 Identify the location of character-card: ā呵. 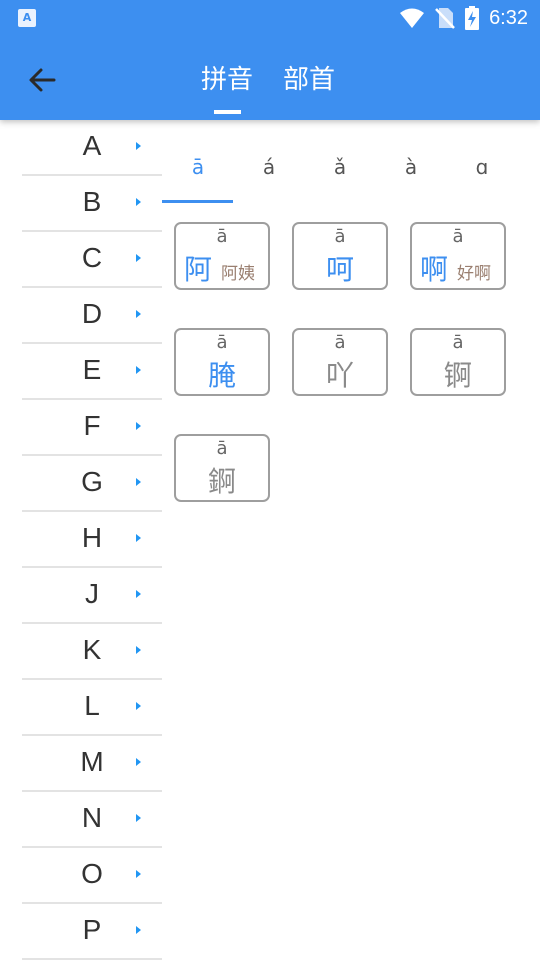
(340, 256).